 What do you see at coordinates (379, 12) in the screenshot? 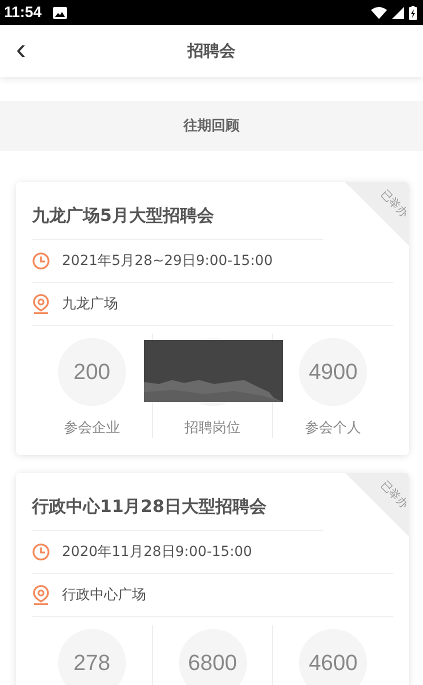
I see `wifi-icon` at bounding box center [379, 12].